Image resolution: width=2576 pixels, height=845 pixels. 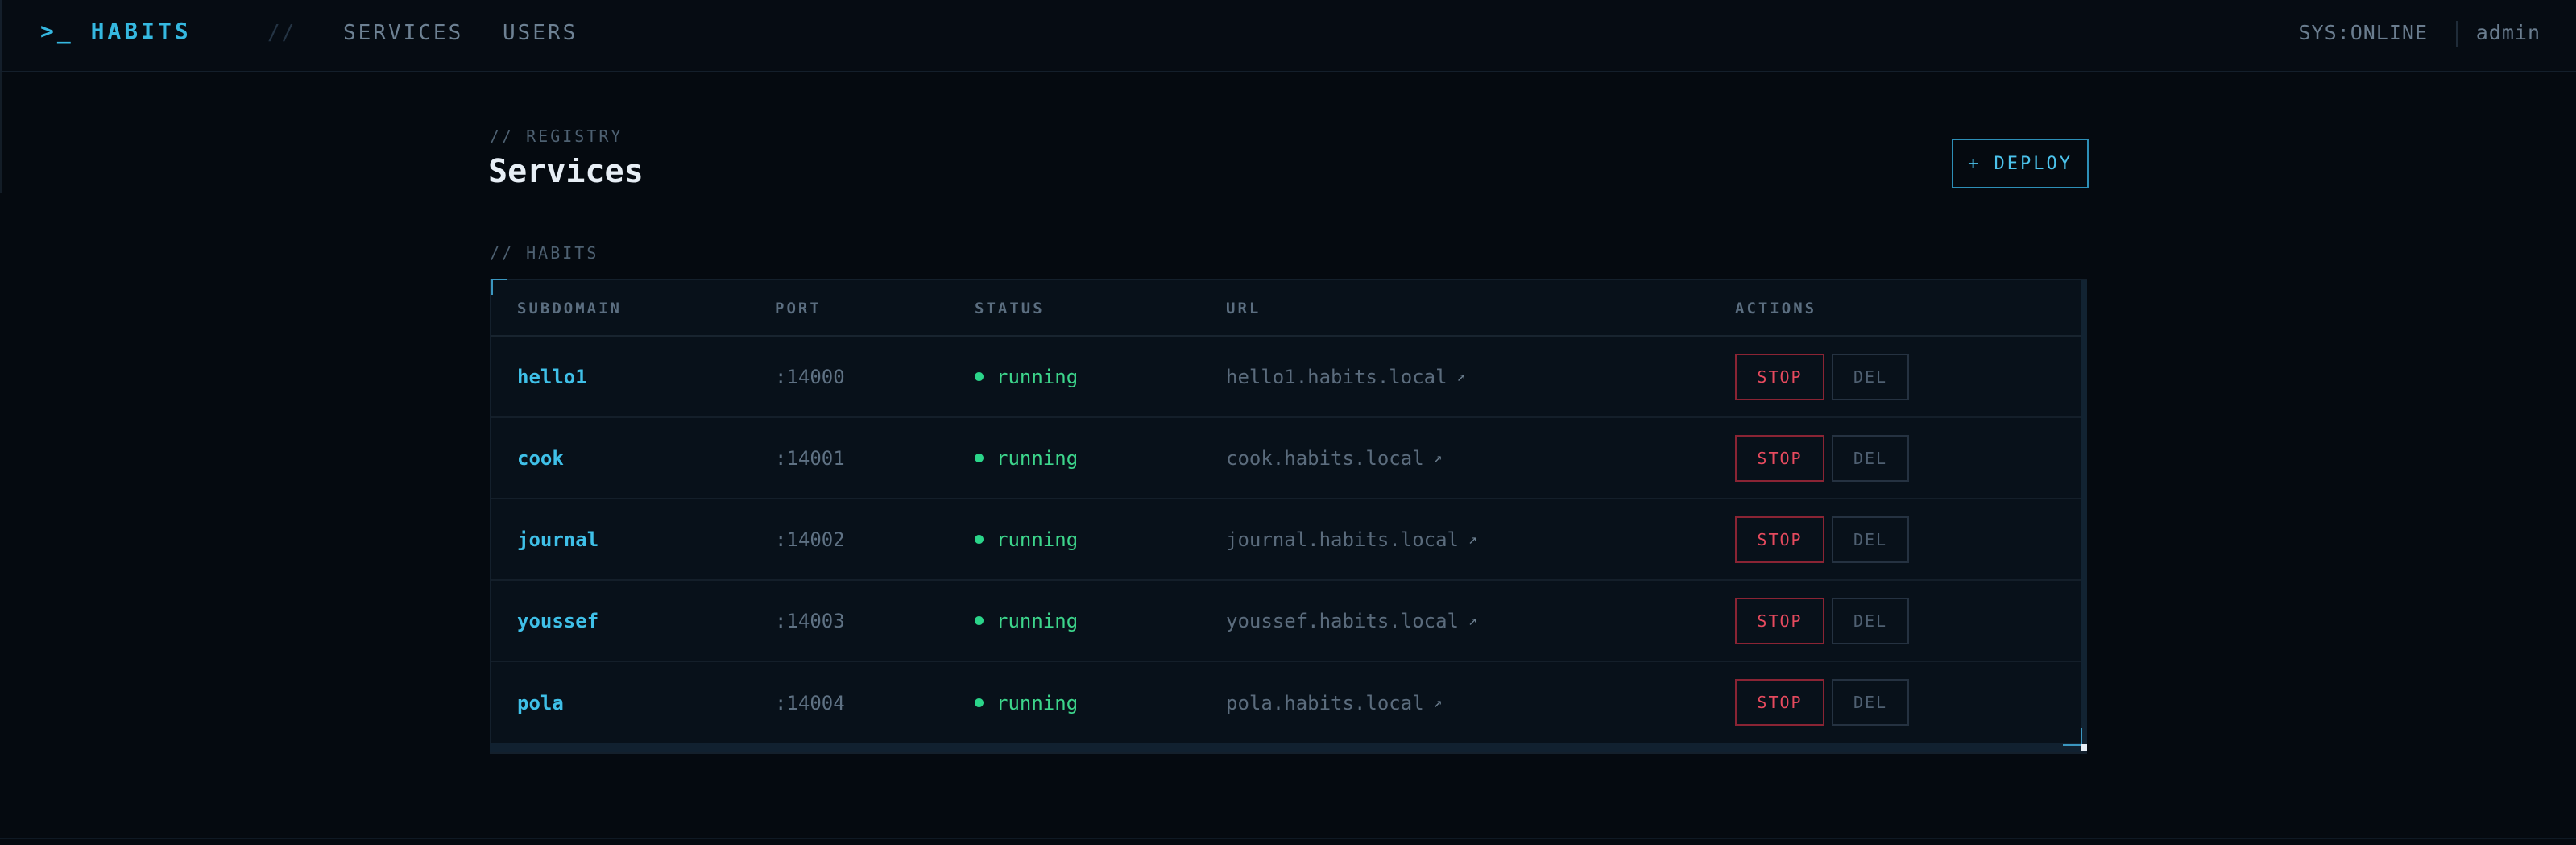 What do you see at coordinates (557, 539) in the screenshot?
I see `subdomain-cell: journal` at bounding box center [557, 539].